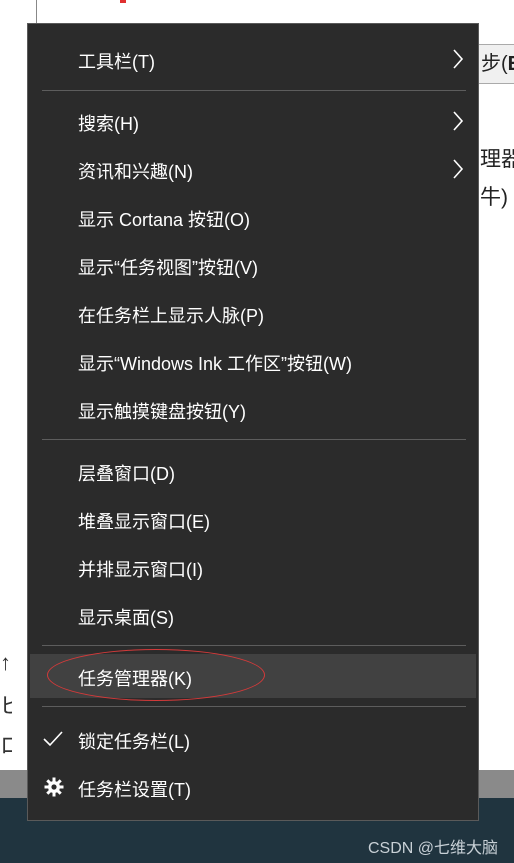  Describe the element at coordinates (134, 742) in the screenshot. I see `menu-item-label: 锁定任务栏(L)` at that location.